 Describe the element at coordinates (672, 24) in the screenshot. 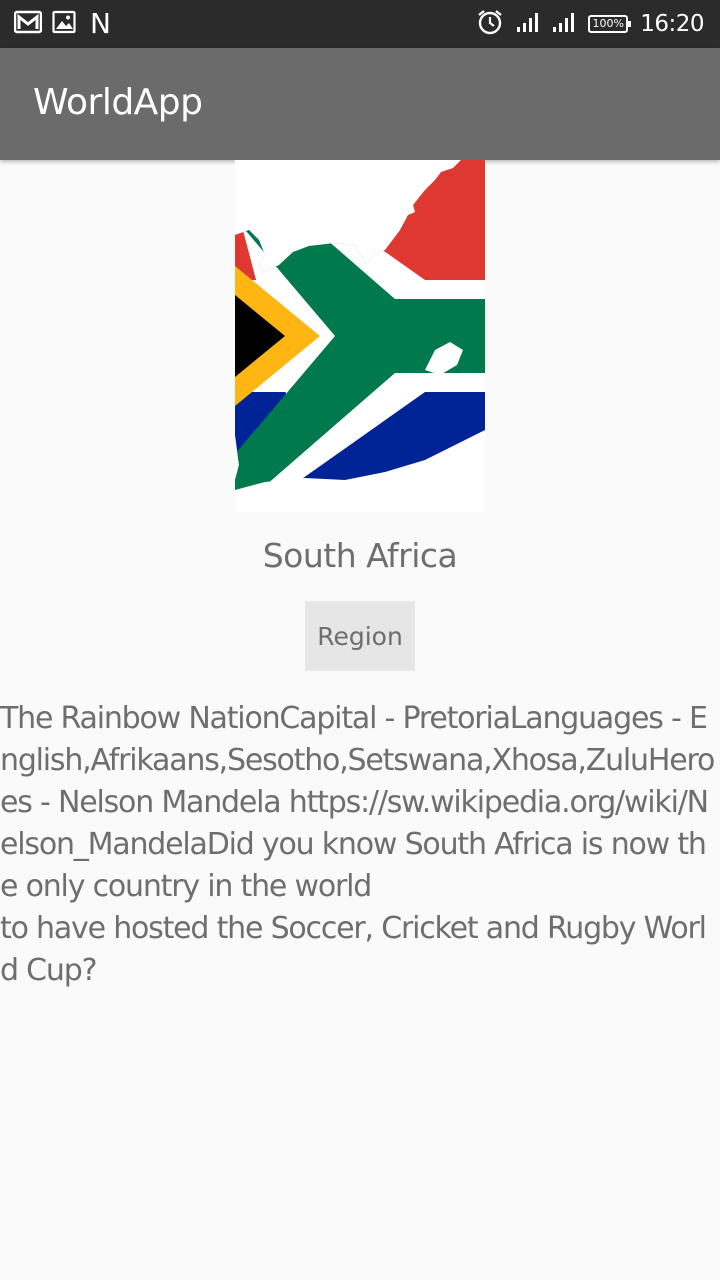

I see `status-time: 16:20` at that location.